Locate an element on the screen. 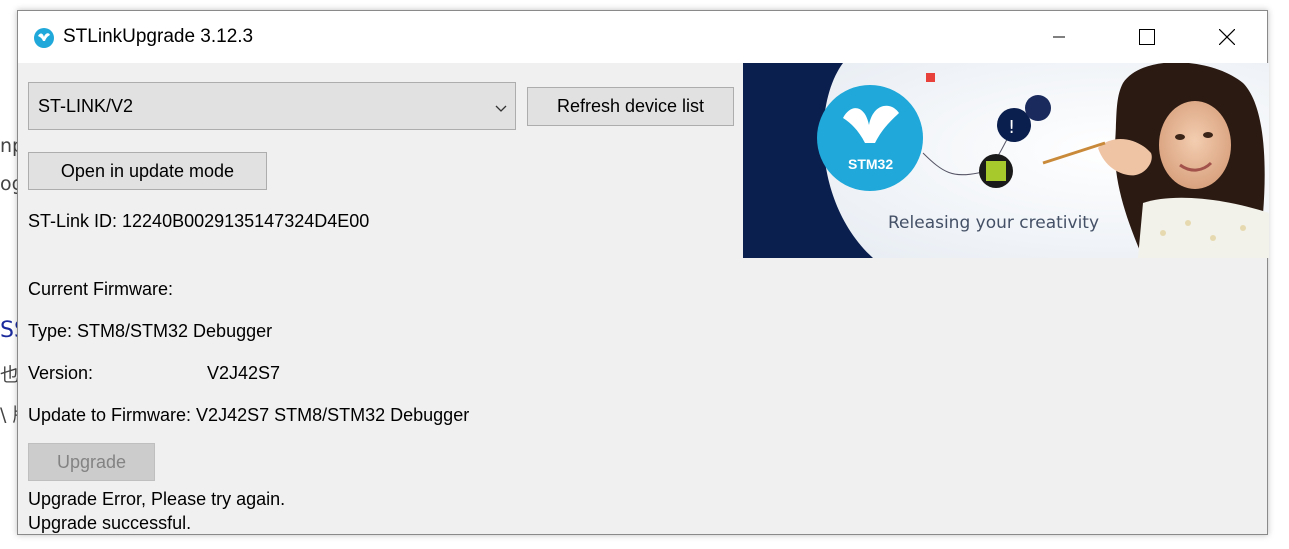 This screenshot has width=1289, height=549. device-select: ST-LINK/V2 is located at coordinates (272, 106).